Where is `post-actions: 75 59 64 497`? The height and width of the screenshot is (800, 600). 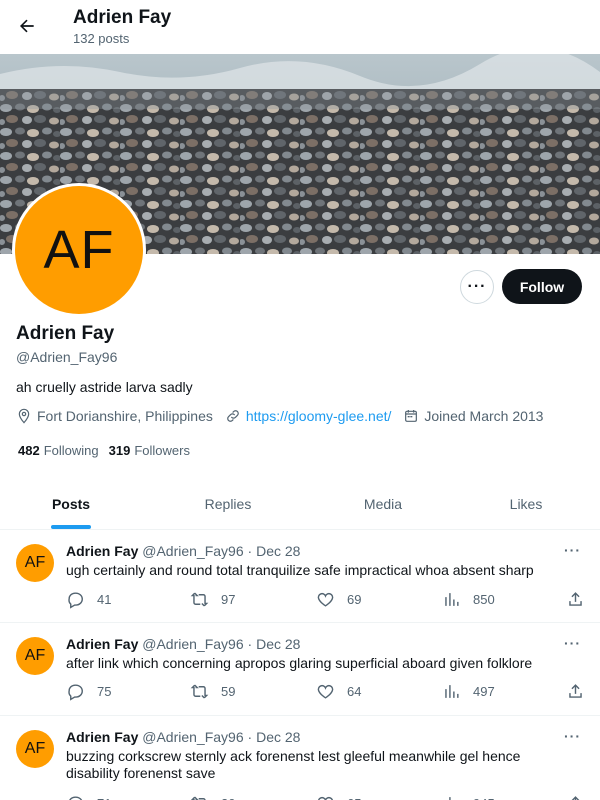 post-actions: 75 59 64 497 is located at coordinates (326, 692).